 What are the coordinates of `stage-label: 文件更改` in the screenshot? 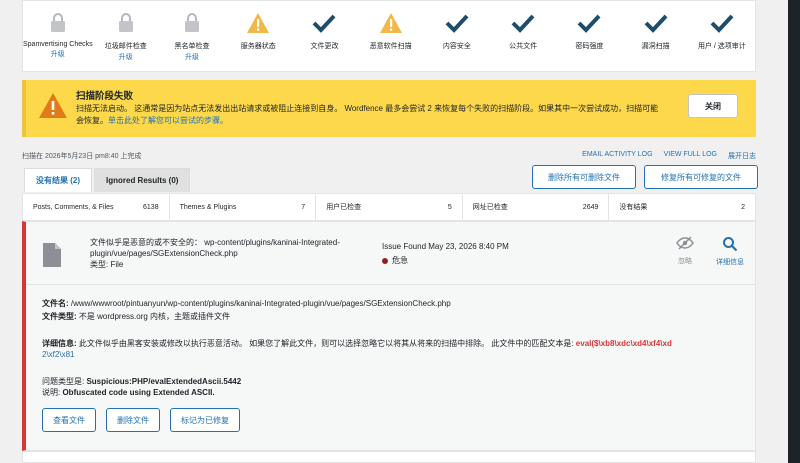 It's located at (324, 46).